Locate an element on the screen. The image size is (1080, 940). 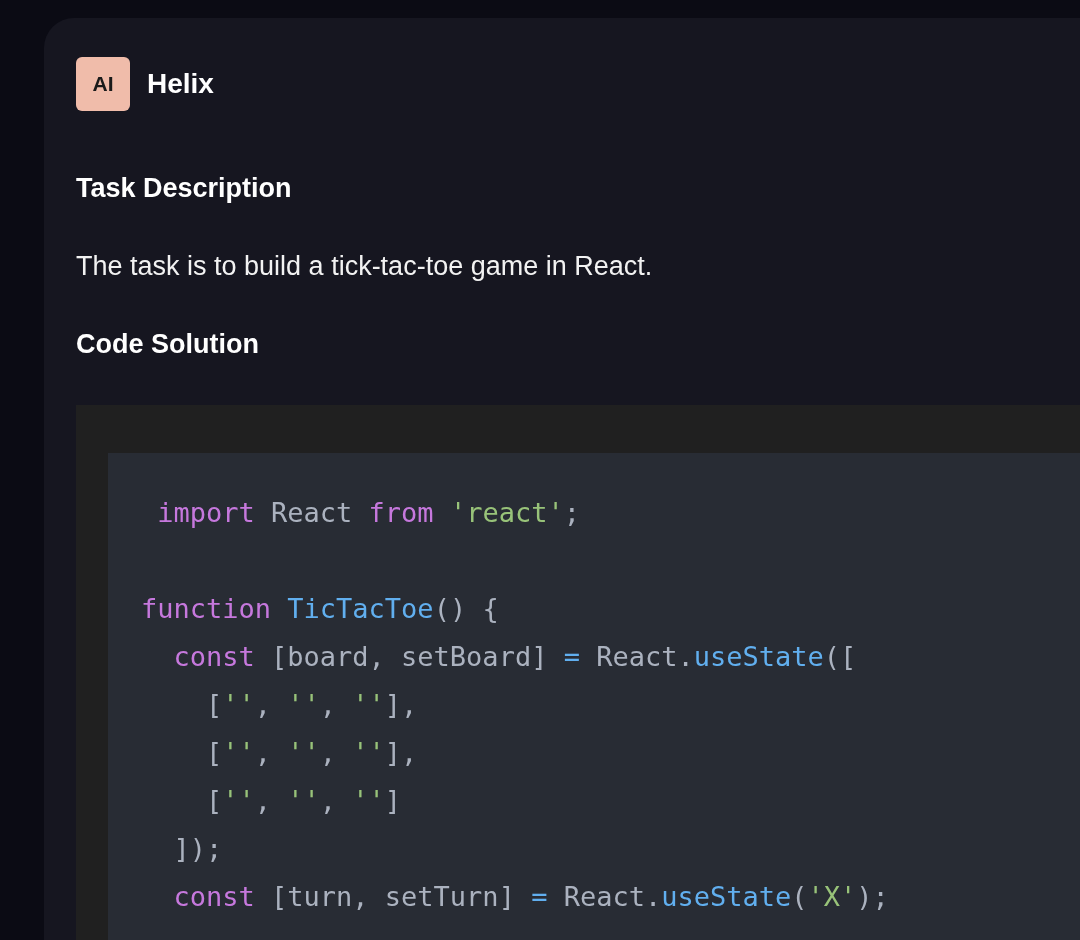
author-name: Helix is located at coordinates (180, 84).